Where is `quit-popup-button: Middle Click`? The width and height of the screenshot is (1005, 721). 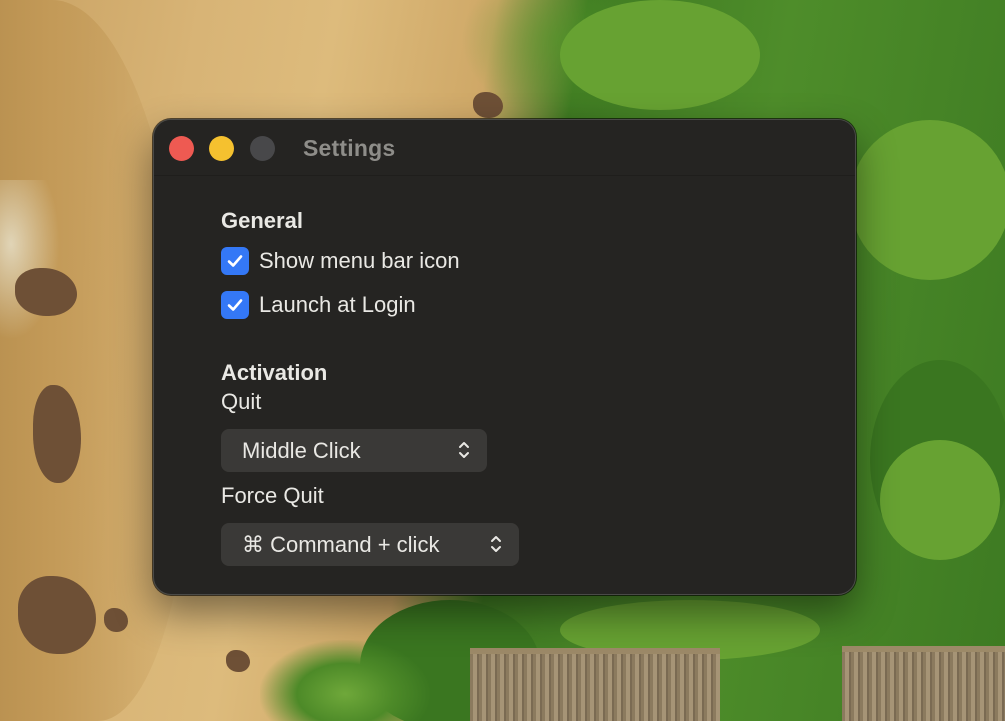
quit-popup-button: Middle Click is located at coordinates (354, 450).